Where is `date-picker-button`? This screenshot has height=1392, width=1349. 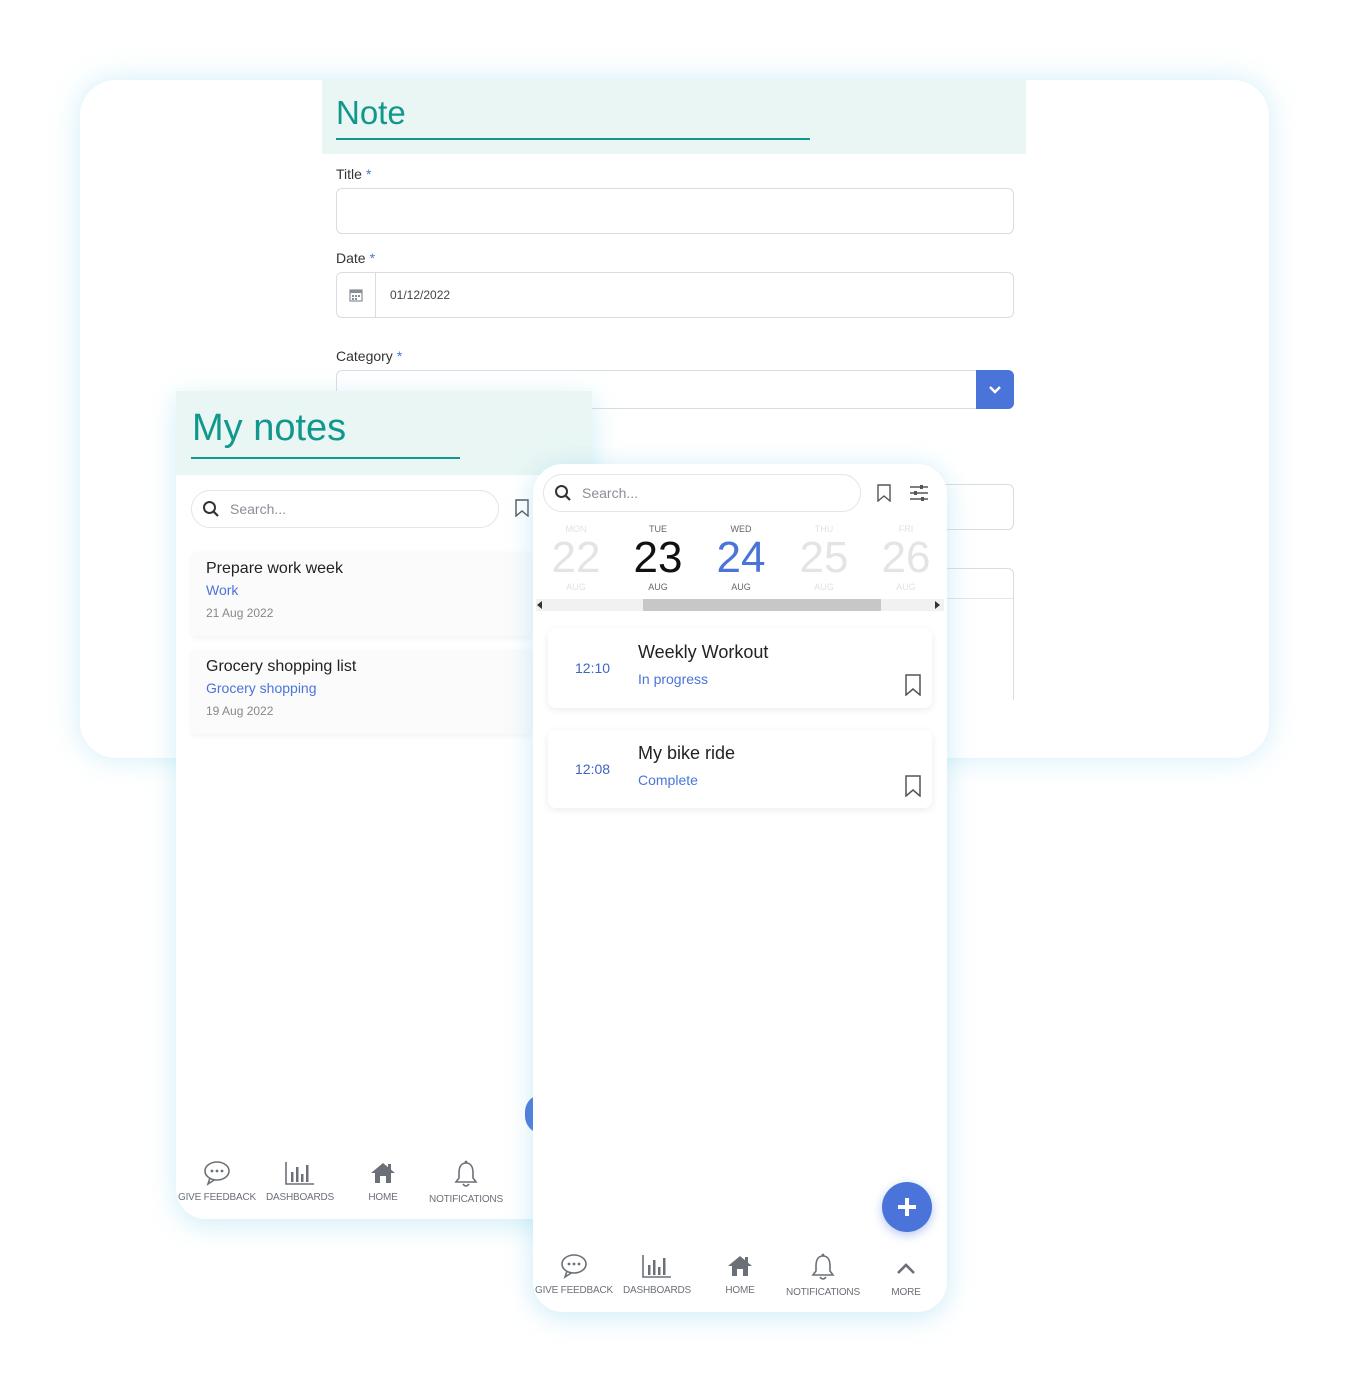 date-picker-button is located at coordinates (356, 295).